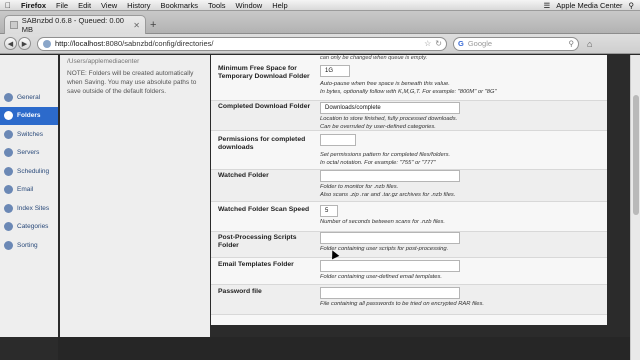 The height and width of the screenshot is (360, 640). What do you see at coordinates (8, 116) in the screenshot?
I see `folder-icon` at bounding box center [8, 116].